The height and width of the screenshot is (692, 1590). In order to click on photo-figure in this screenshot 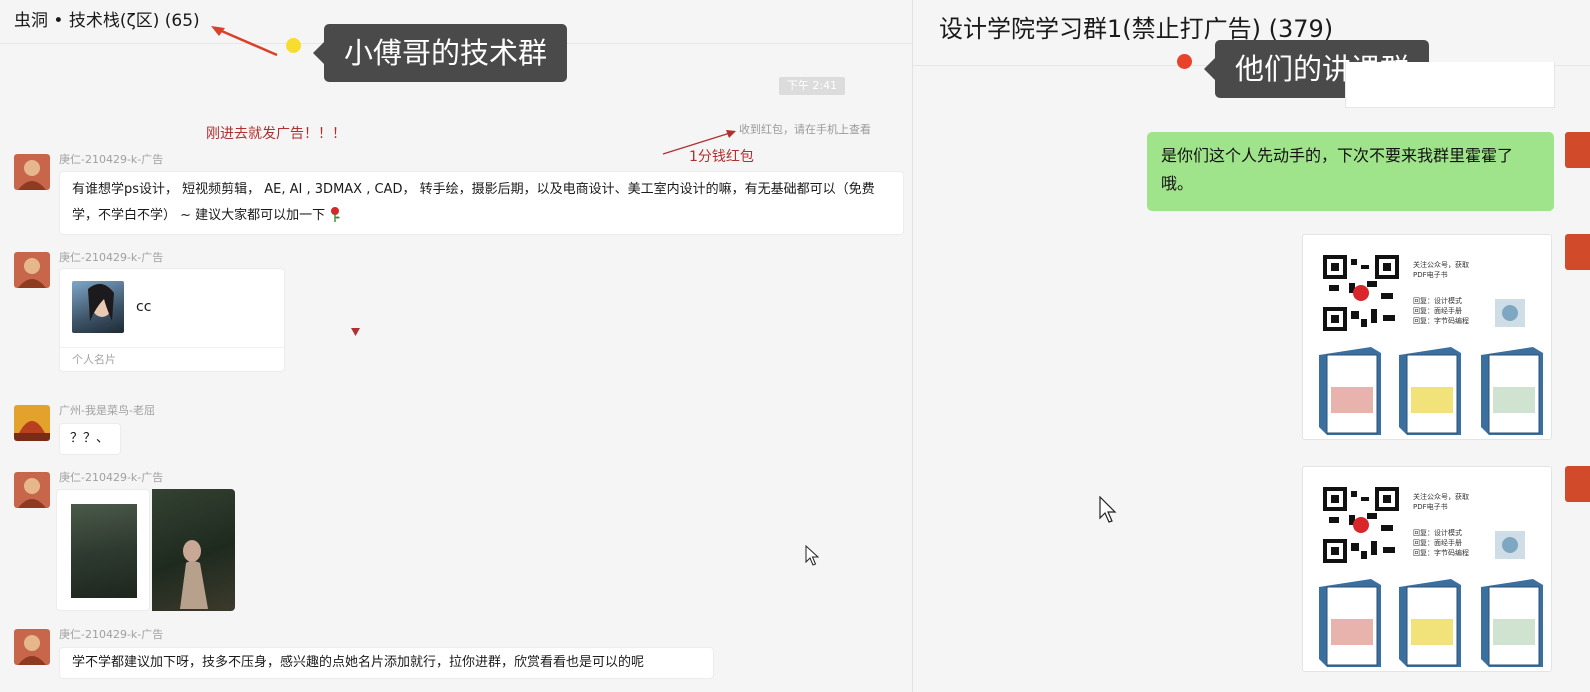, I will do `click(194, 574)`.